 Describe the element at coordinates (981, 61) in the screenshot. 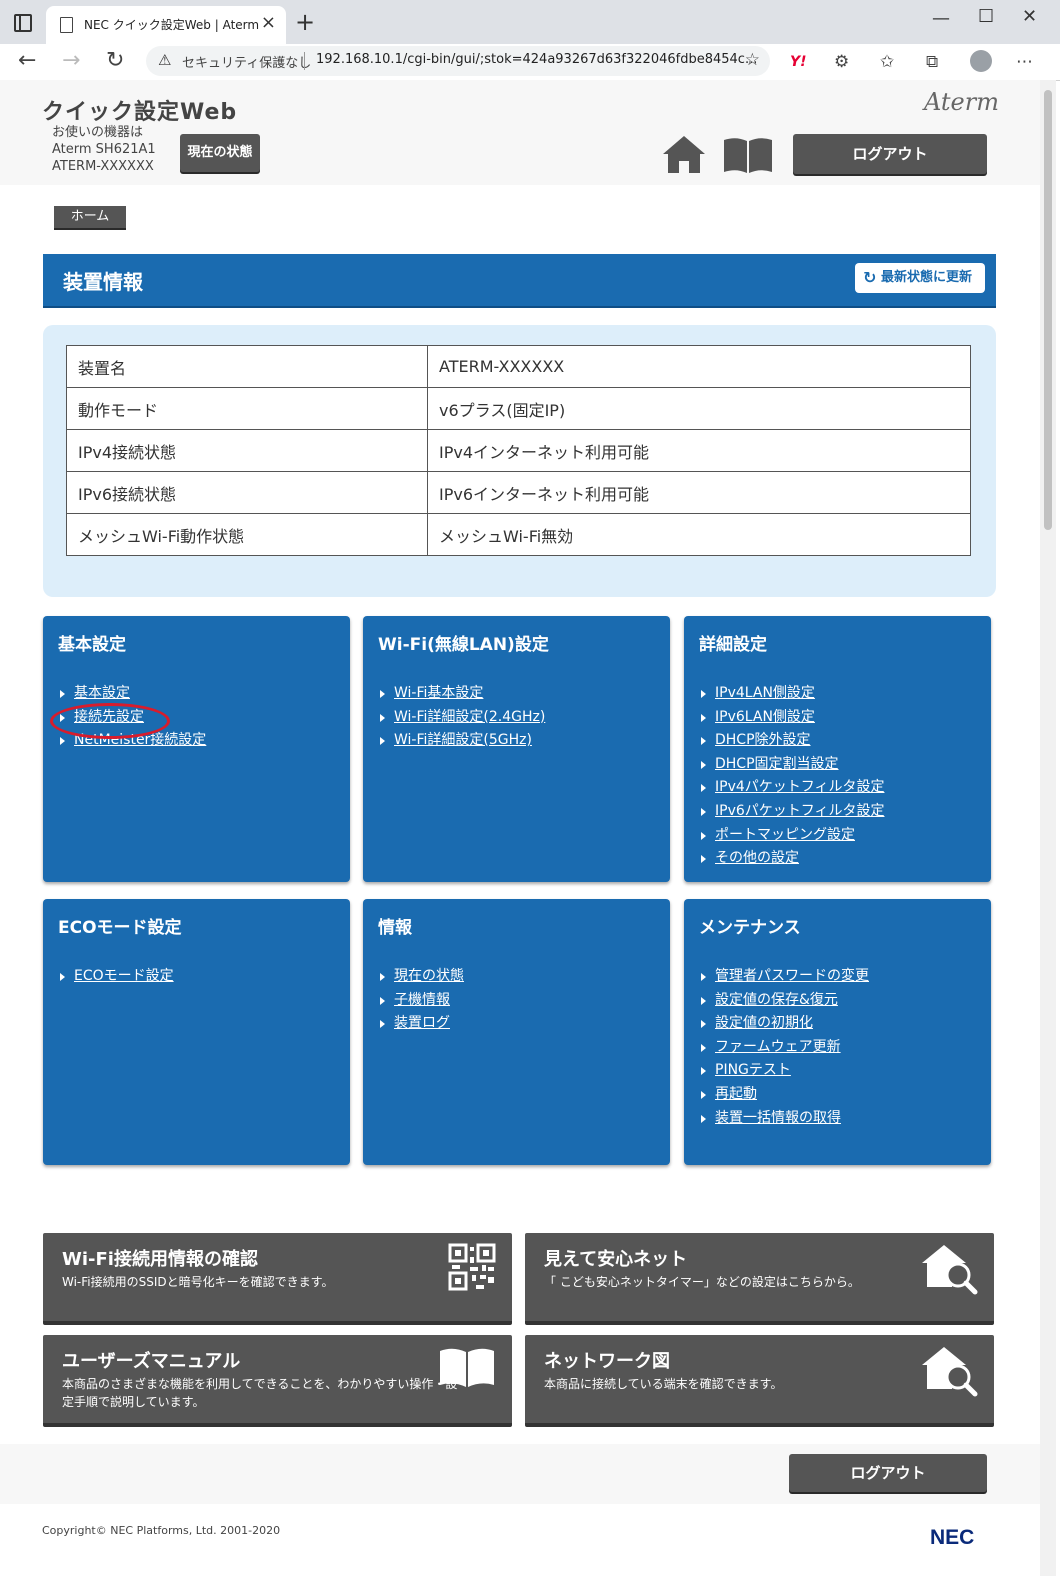

I see `profile-avatar` at that location.